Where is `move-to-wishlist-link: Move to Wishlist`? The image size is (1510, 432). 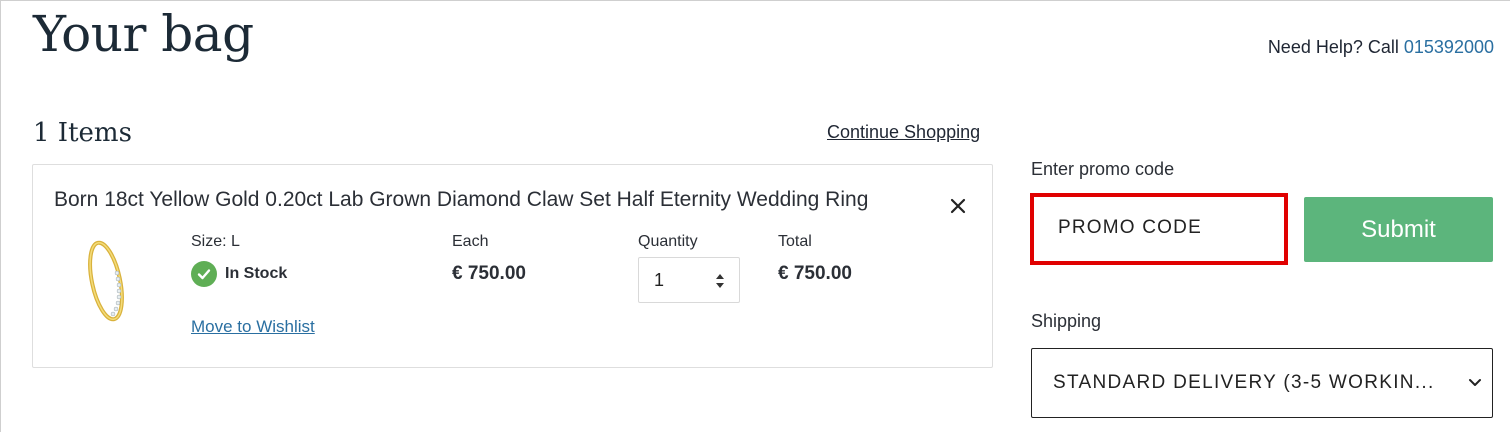
move-to-wishlist-link: Move to Wishlist is located at coordinates (253, 327).